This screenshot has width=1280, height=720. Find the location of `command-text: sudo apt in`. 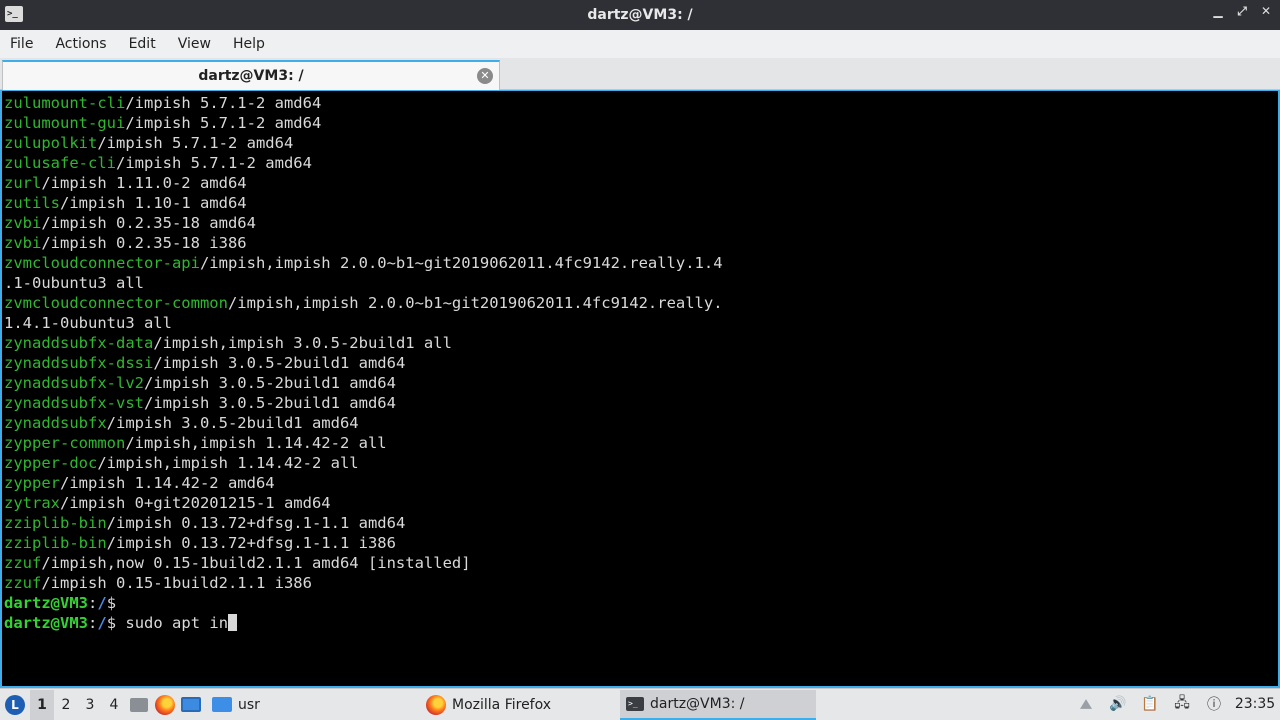

command-text: sudo apt in is located at coordinates (176, 623).